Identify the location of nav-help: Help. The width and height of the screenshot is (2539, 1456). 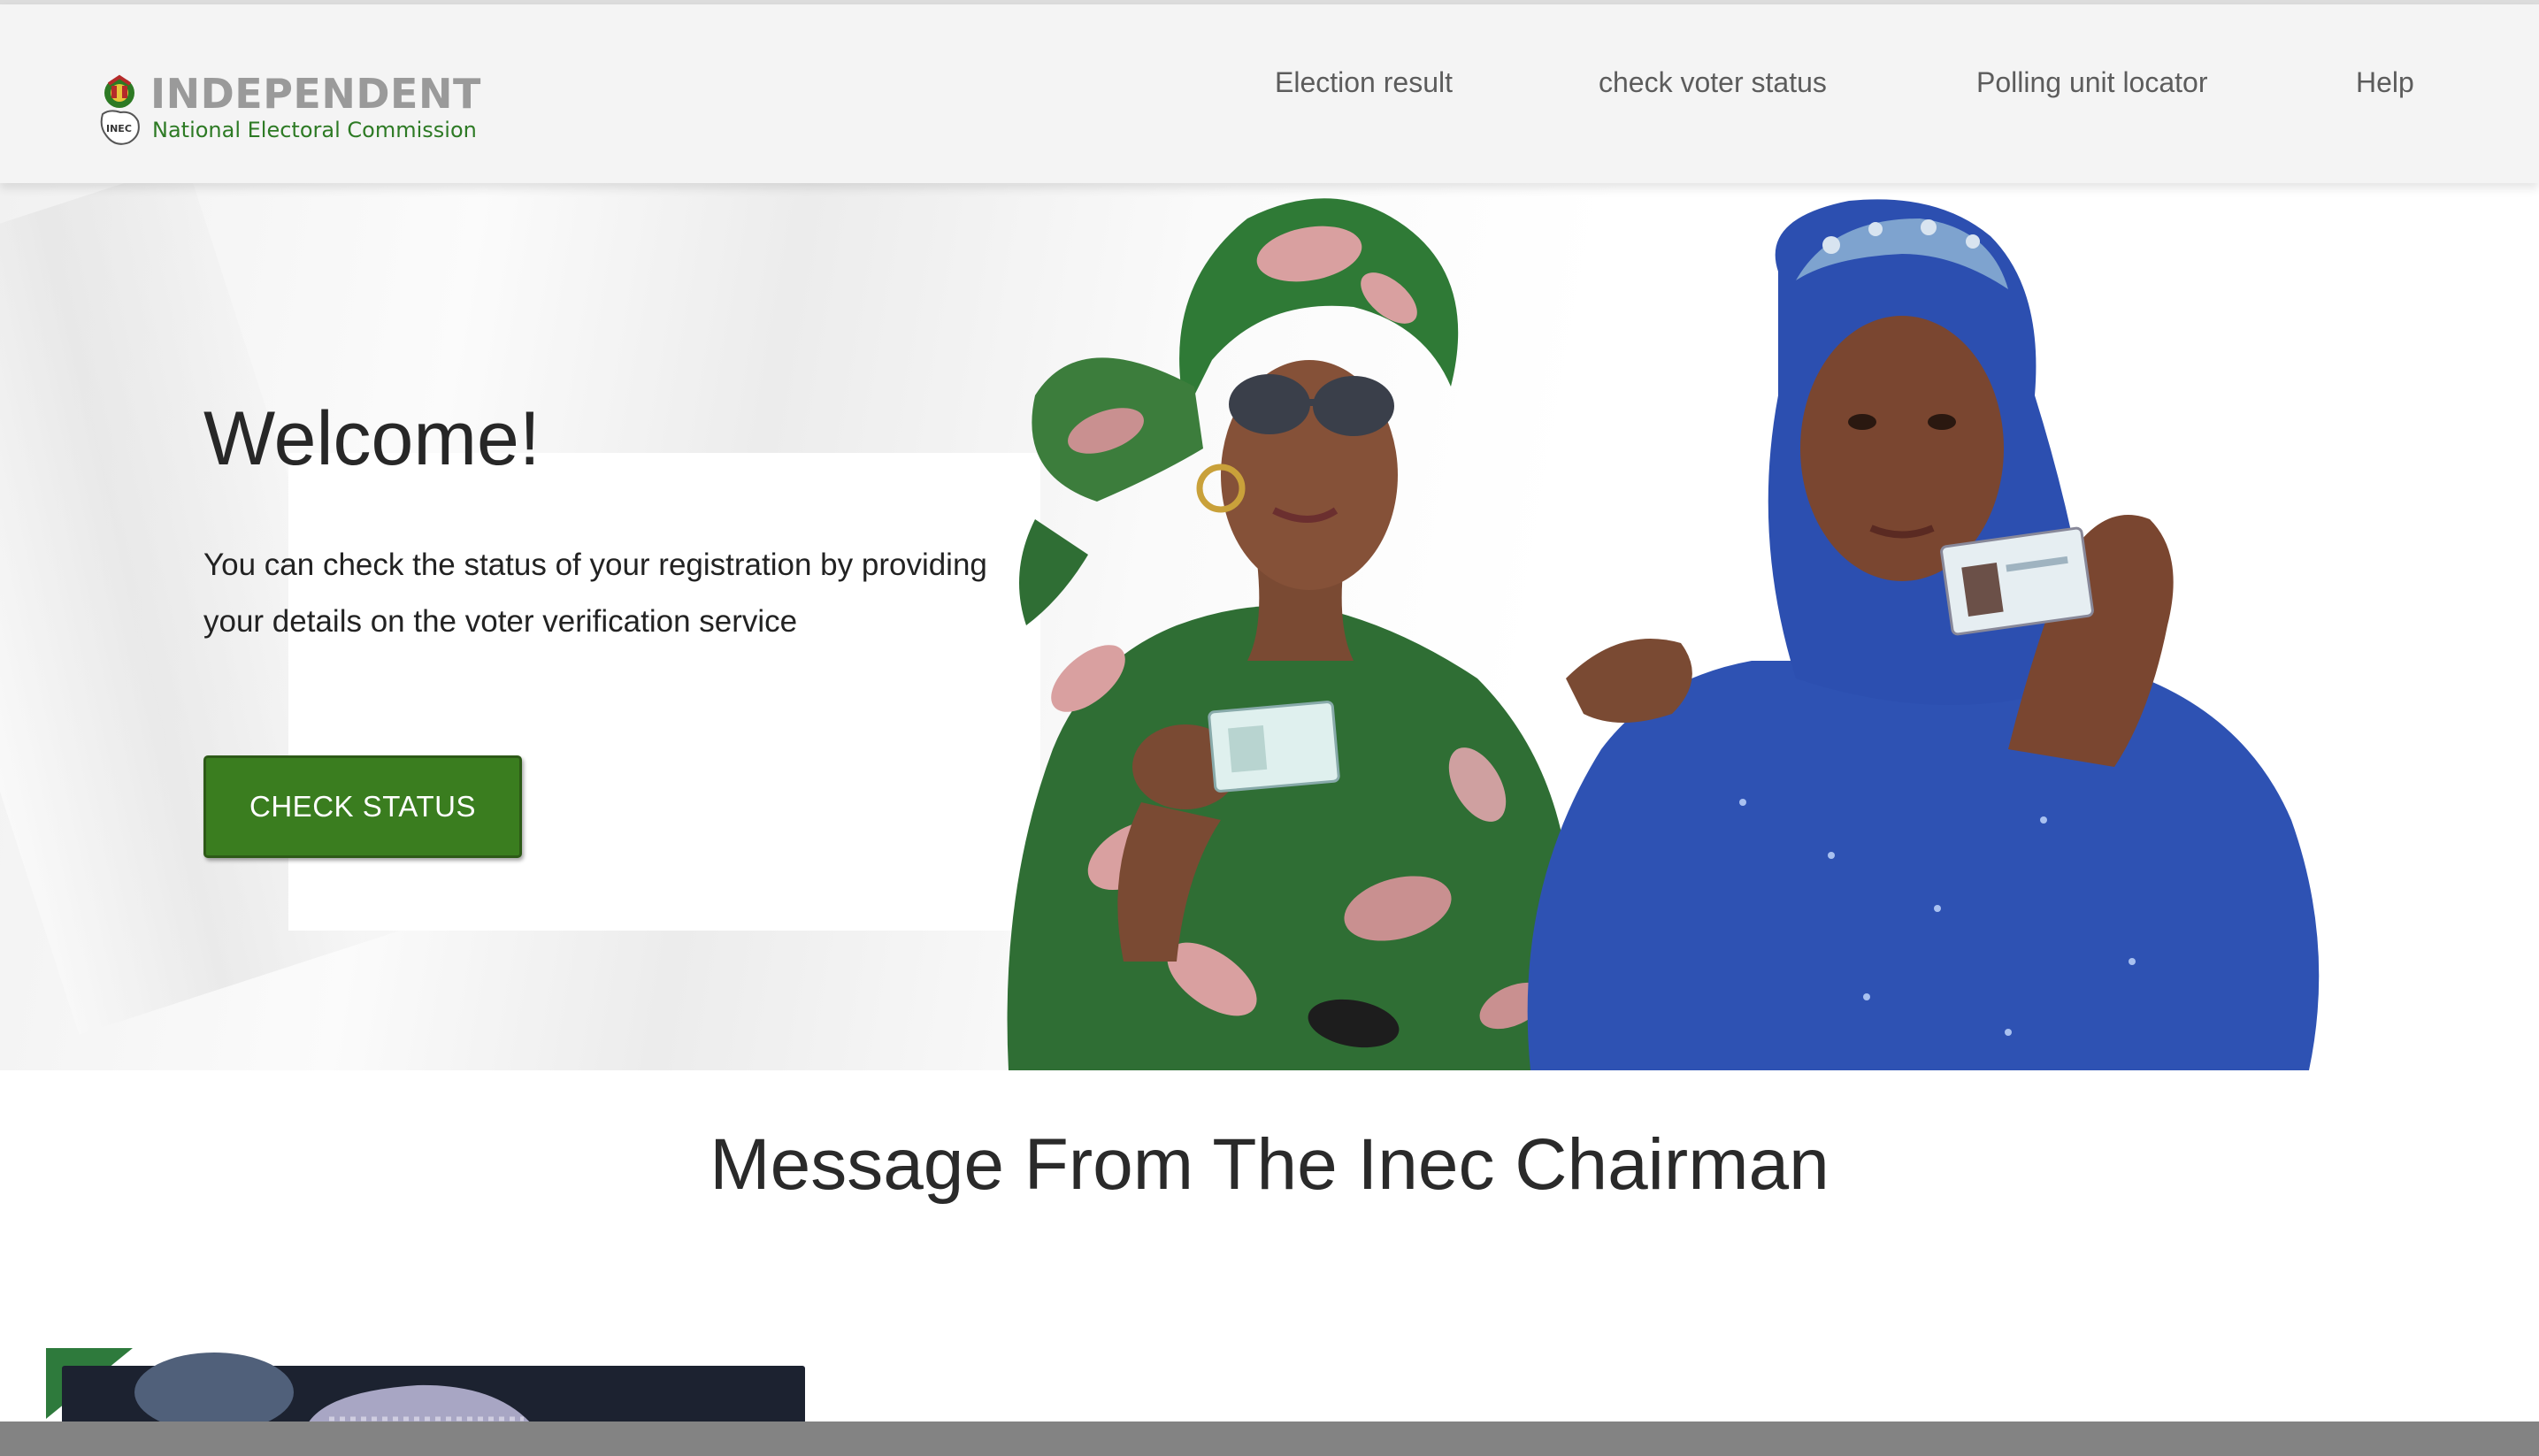
(2385, 82).